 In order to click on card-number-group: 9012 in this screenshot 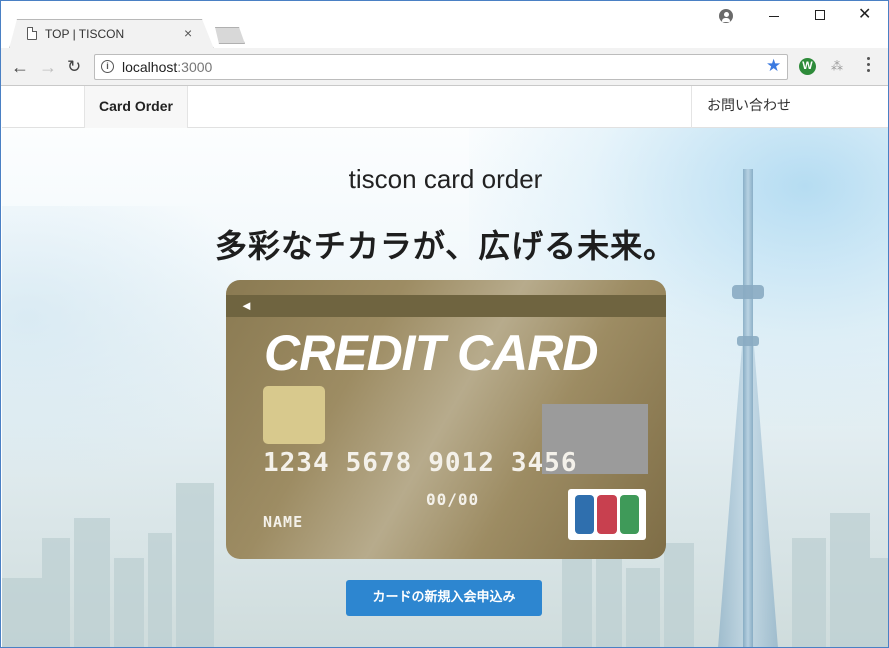, I will do `click(461, 463)`.